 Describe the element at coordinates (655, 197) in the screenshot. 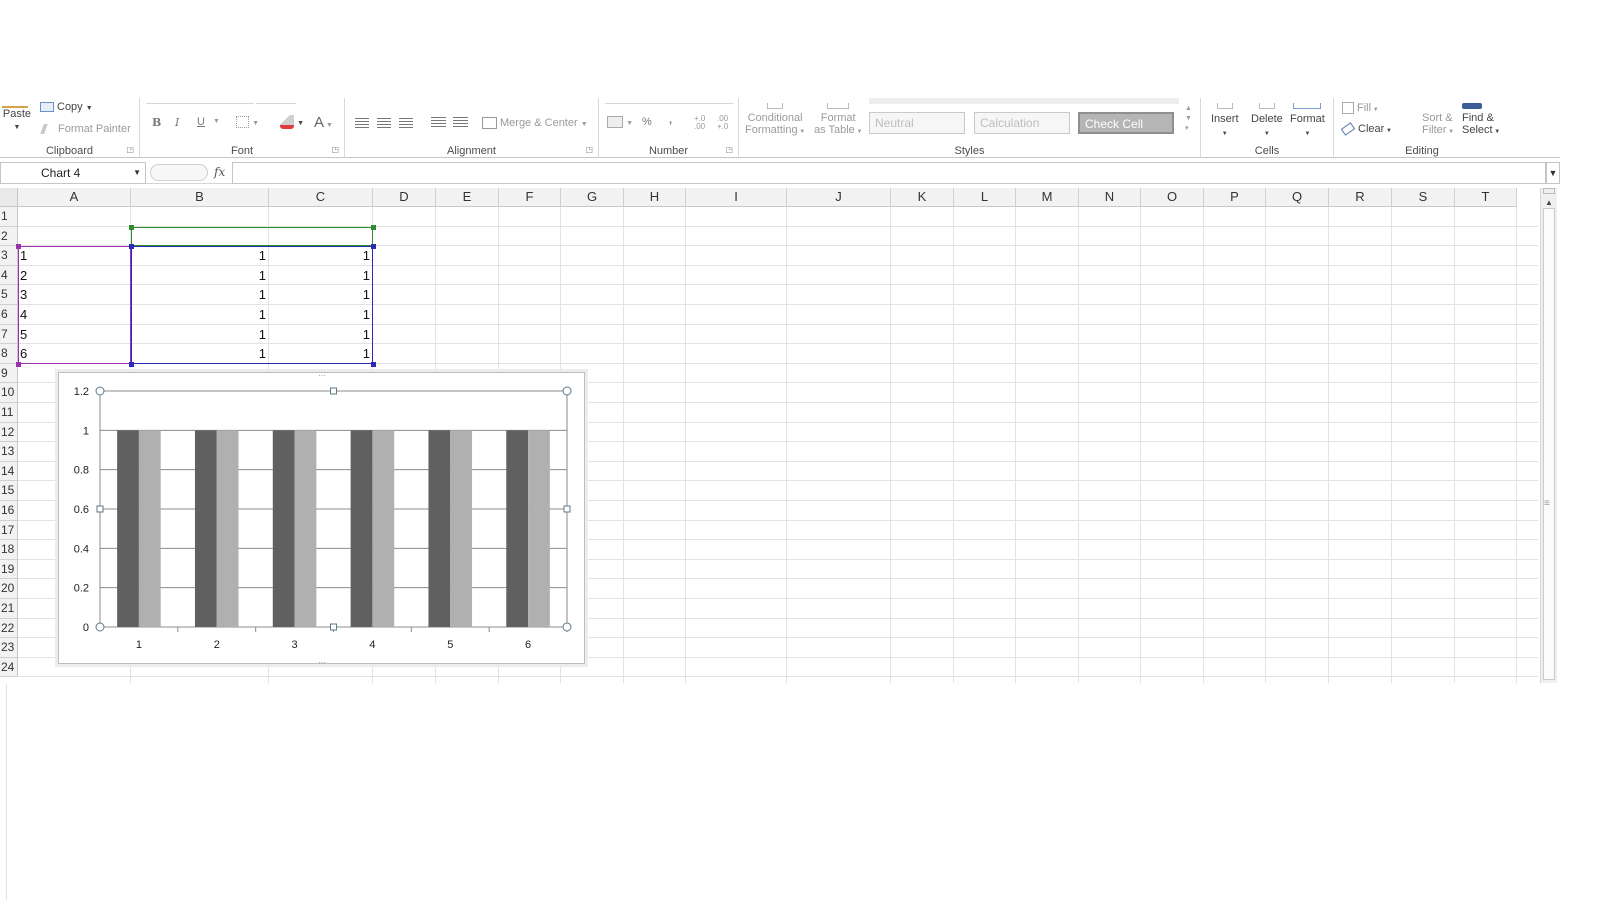

I see `column-header: H` at that location.